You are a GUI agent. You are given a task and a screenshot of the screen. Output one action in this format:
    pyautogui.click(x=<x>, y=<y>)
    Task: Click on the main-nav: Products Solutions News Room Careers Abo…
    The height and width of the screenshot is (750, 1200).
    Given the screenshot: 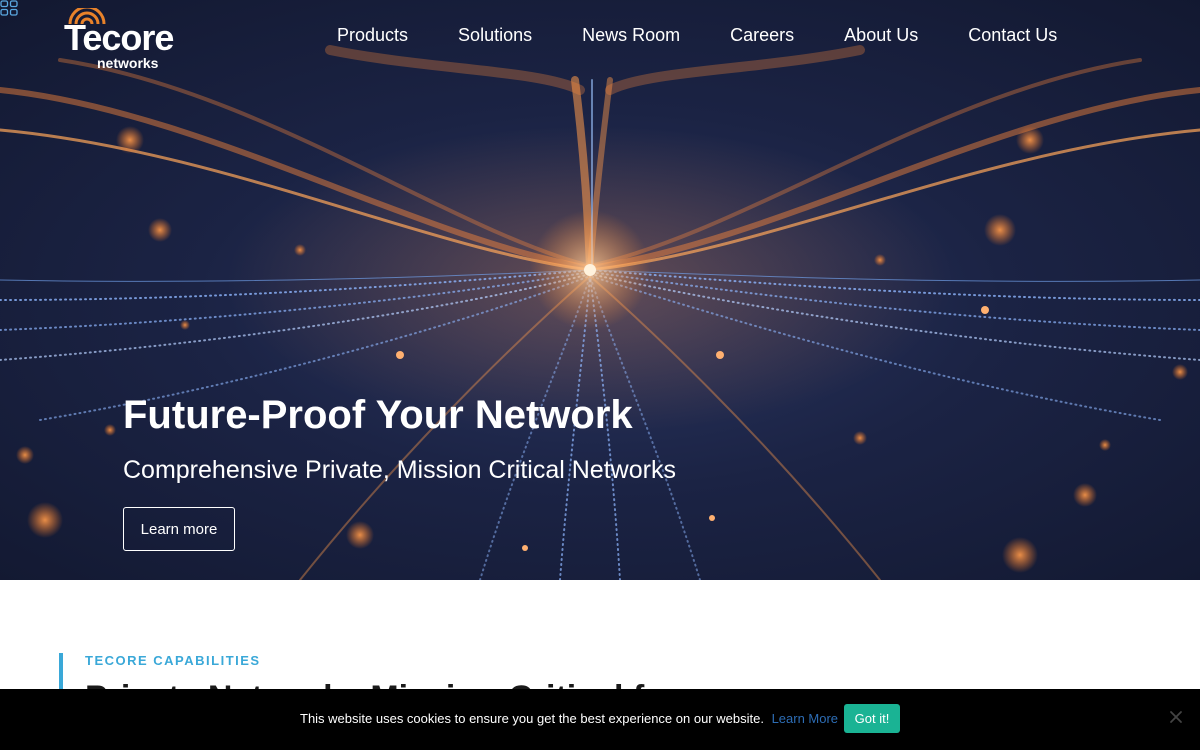 What is the action you would take?
    pyautogui.click(x=697, y=36)
    